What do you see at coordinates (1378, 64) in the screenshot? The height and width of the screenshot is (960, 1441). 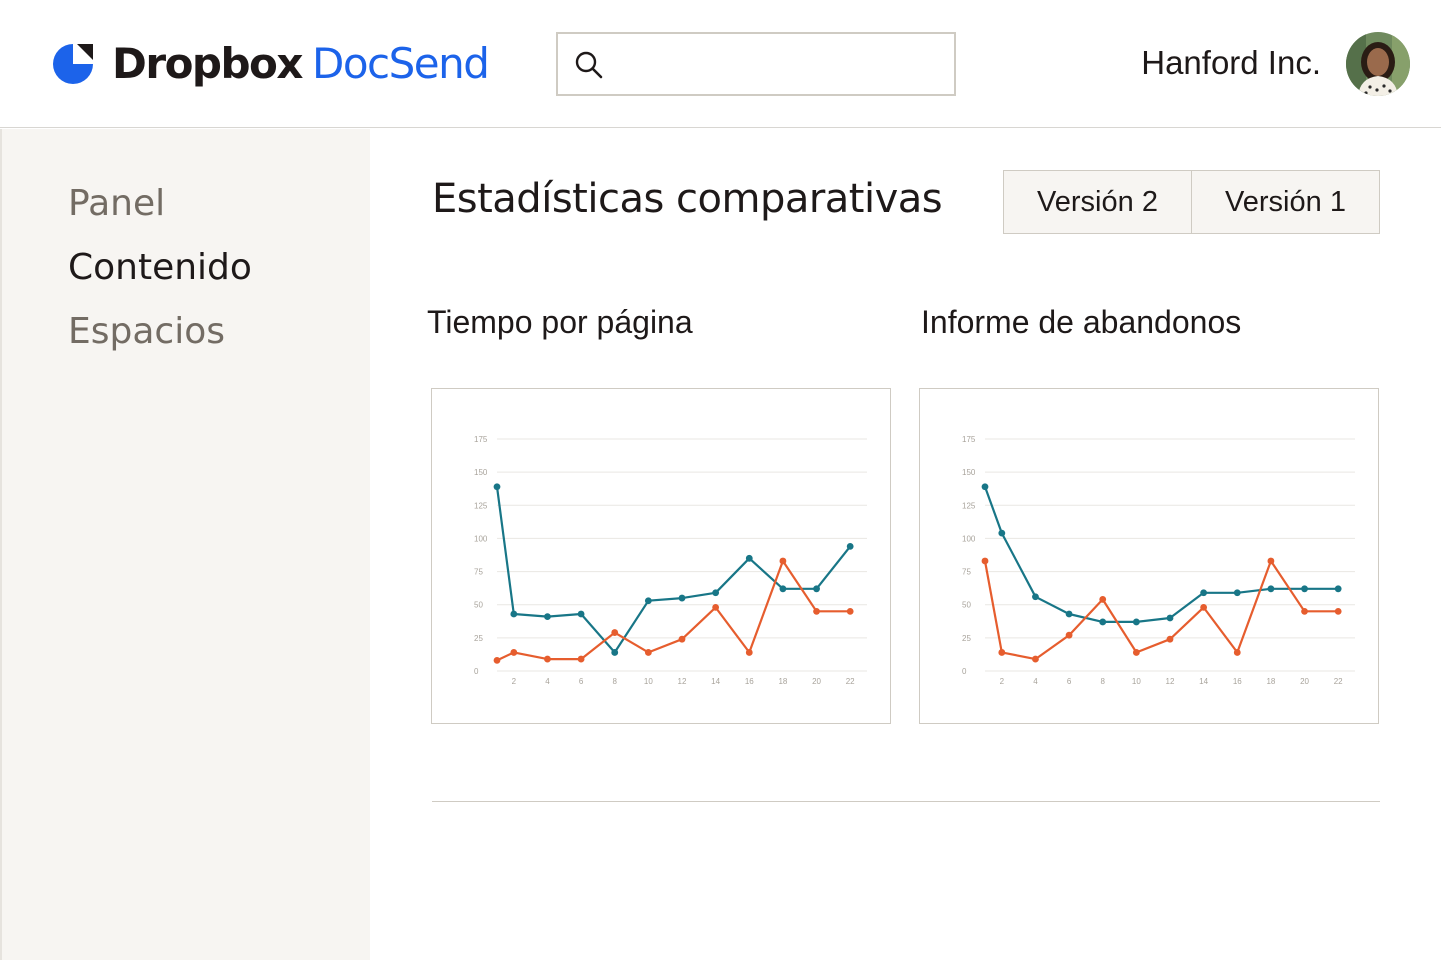 I see `avatar` at bounding box center [1378, 64].